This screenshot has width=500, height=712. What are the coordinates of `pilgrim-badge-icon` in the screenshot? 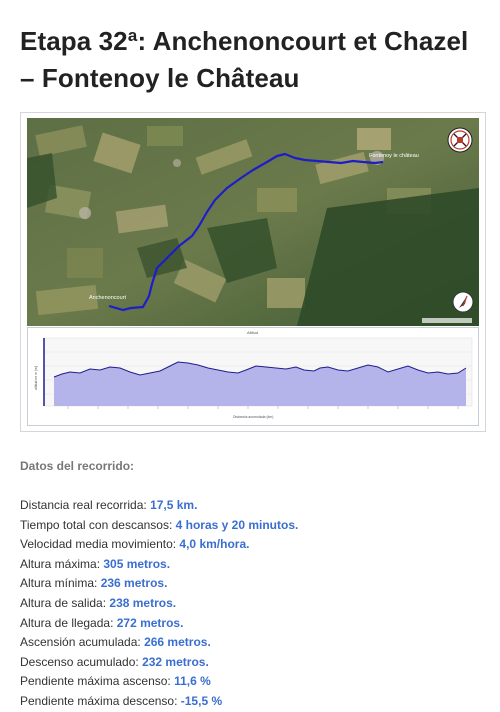 It's located at (460, 140).